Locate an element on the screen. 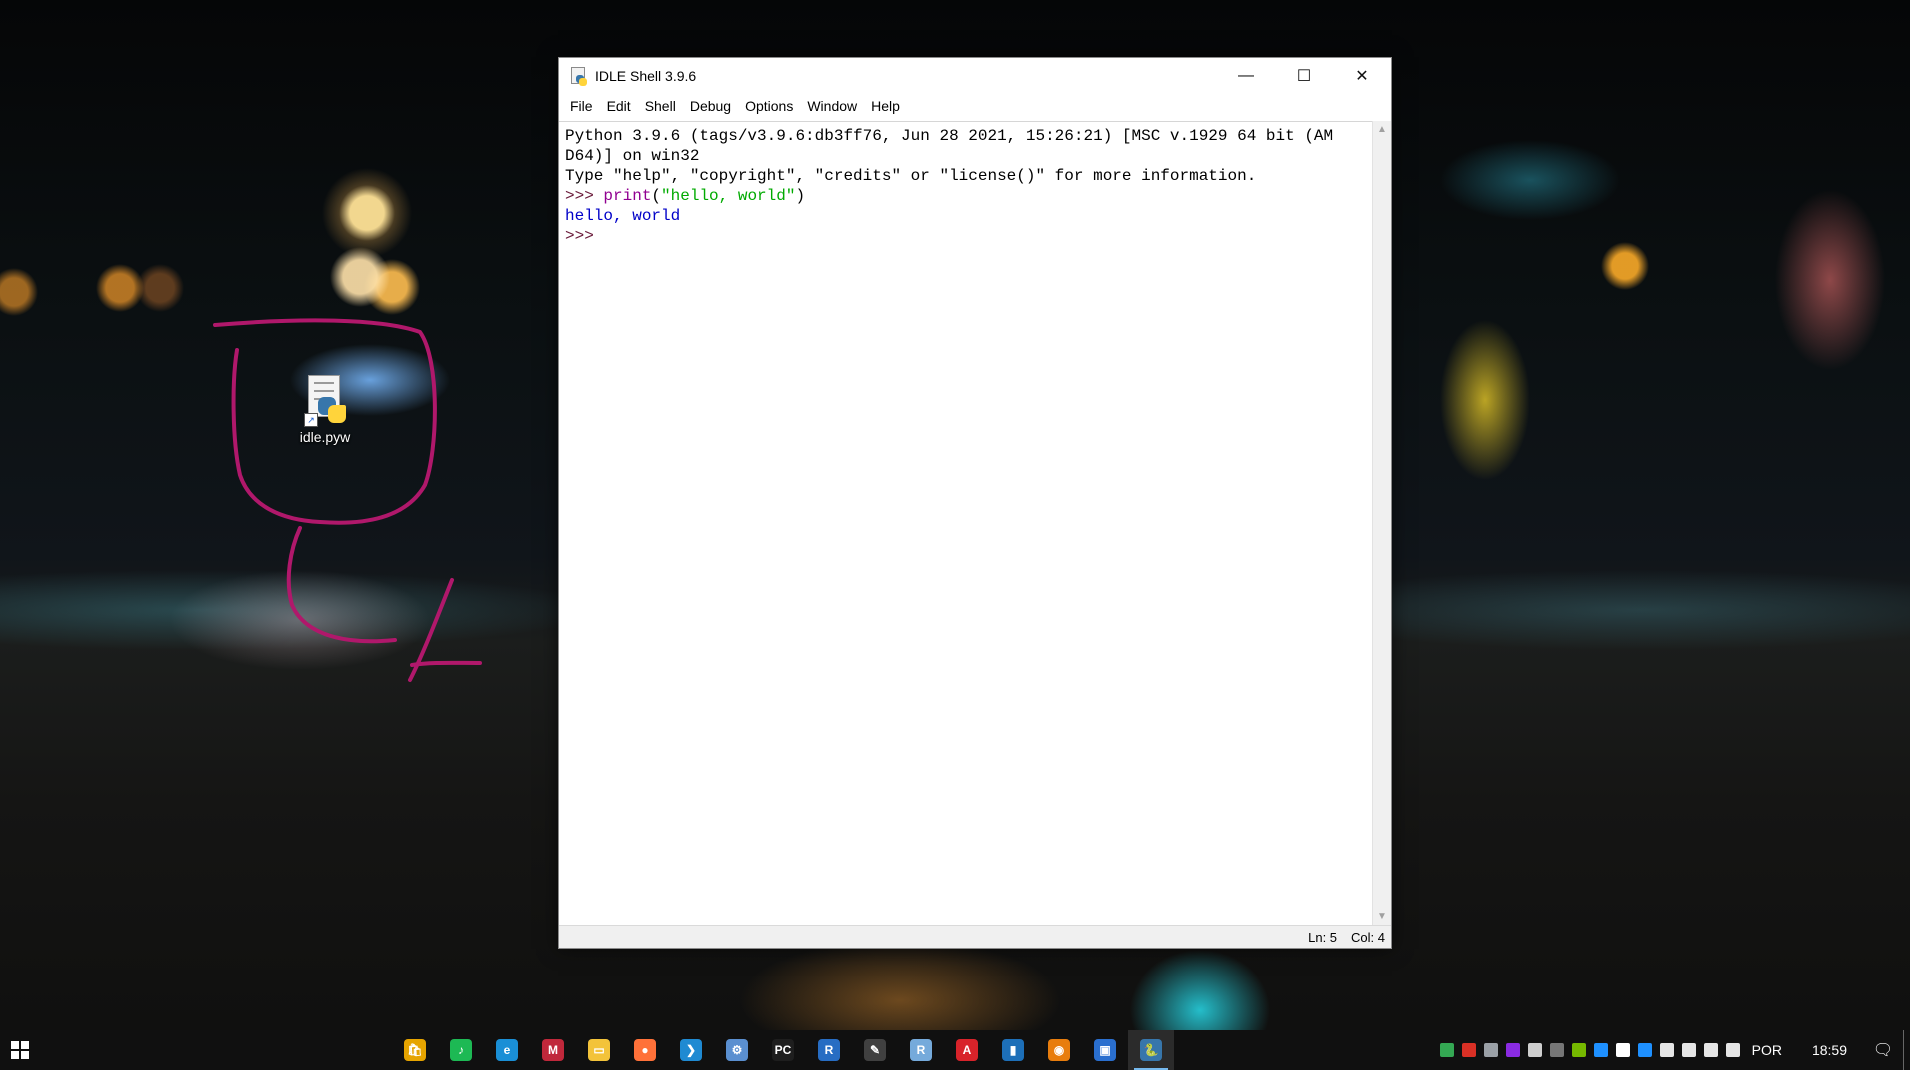  photos-app-icon: ▣ is located at coordinates (1105, 1050).